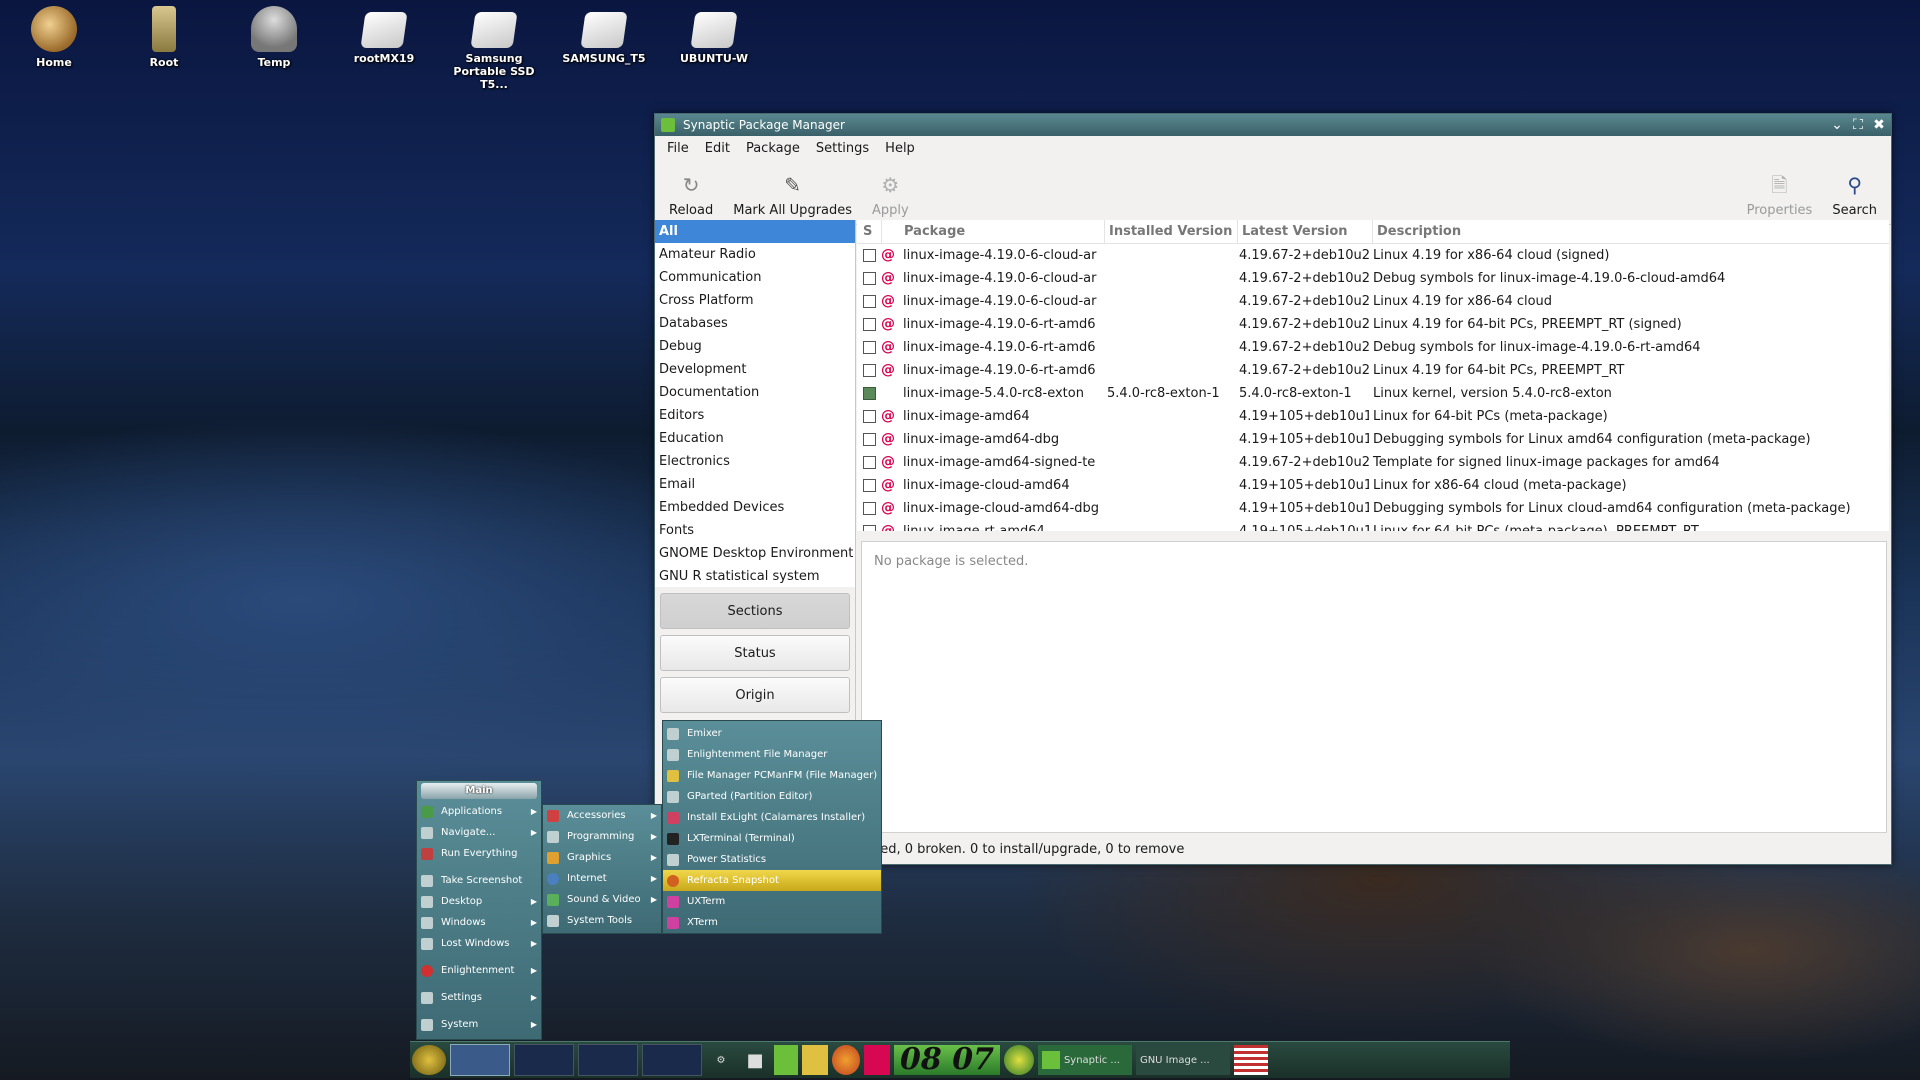  Describe the element at coordinates (1837, 125) in the screenshot. I see `minimize-button: ⌄` at that location.